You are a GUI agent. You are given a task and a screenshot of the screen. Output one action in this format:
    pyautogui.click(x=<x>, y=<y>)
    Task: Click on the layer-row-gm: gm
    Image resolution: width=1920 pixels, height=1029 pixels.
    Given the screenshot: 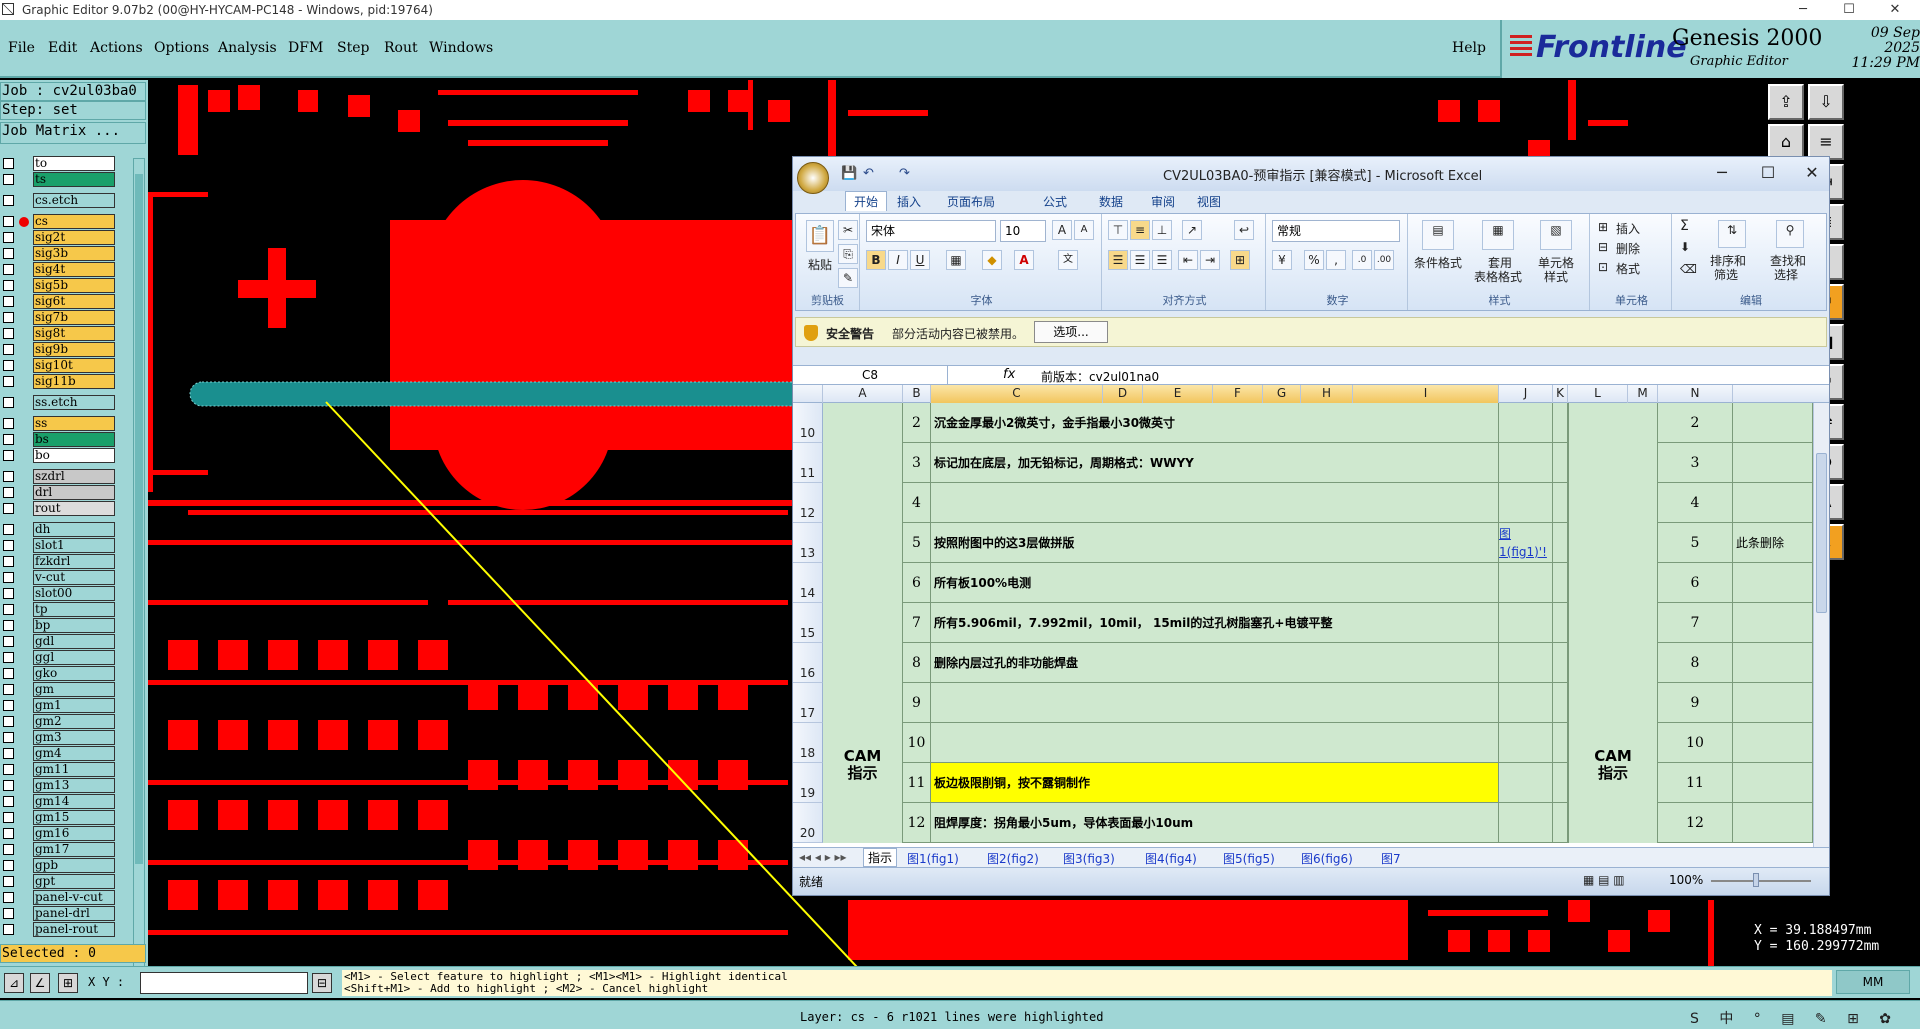 What is the action you would take?
    pyautogui.click(x=59, y=689)
    